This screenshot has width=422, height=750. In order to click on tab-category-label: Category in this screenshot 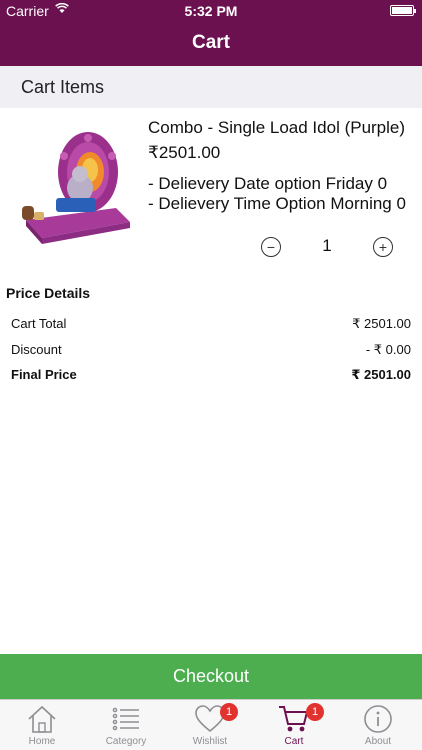, I will do `click(126, 741)`.